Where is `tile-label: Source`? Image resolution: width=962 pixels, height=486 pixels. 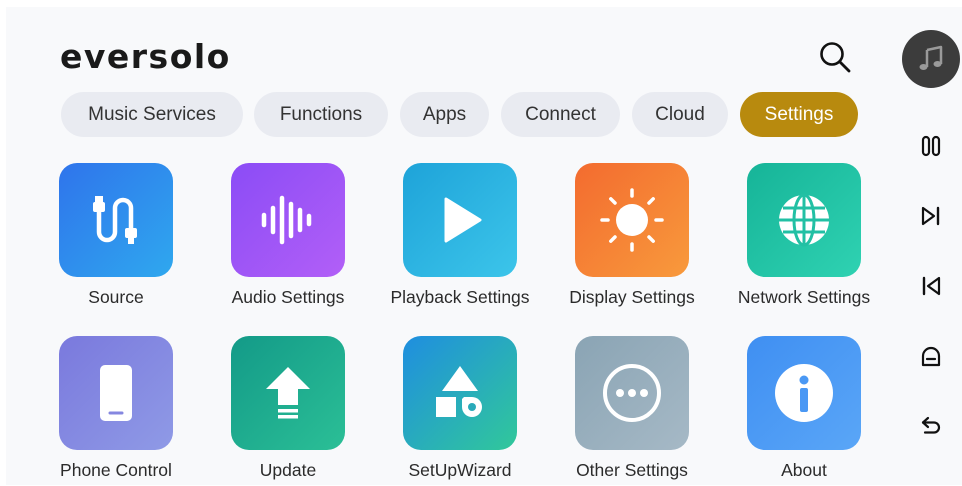 tile-label: Source is located at coordinates (116, 297).